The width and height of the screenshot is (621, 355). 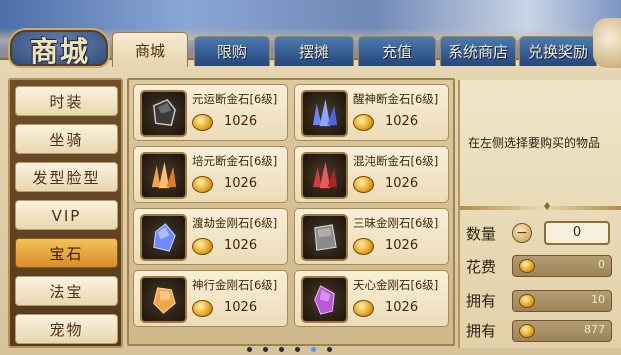 I want to click on category-mount: 坐骑, so click(x=66, y=139).